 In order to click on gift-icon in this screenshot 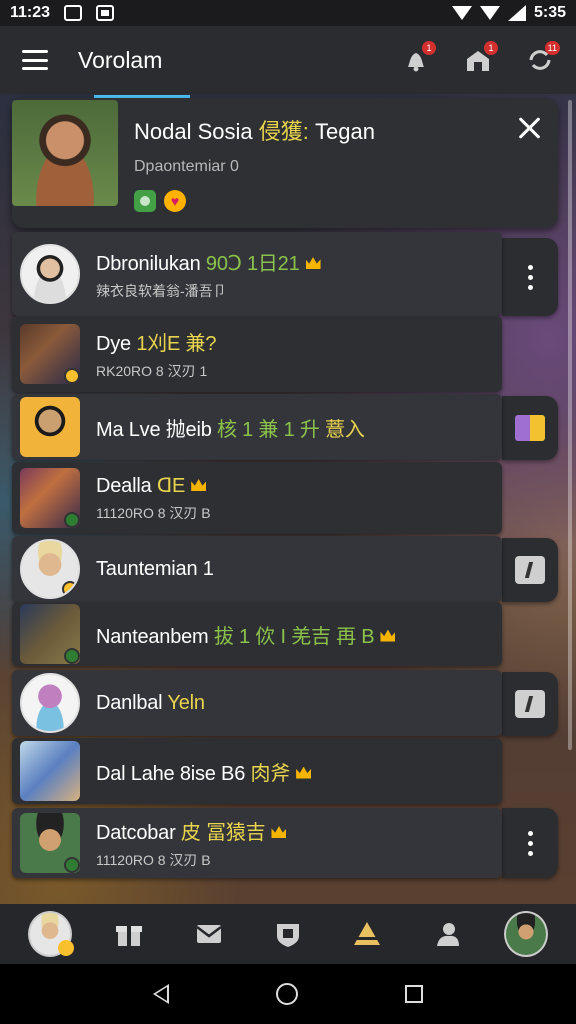, I will do `click(129, 936)`.